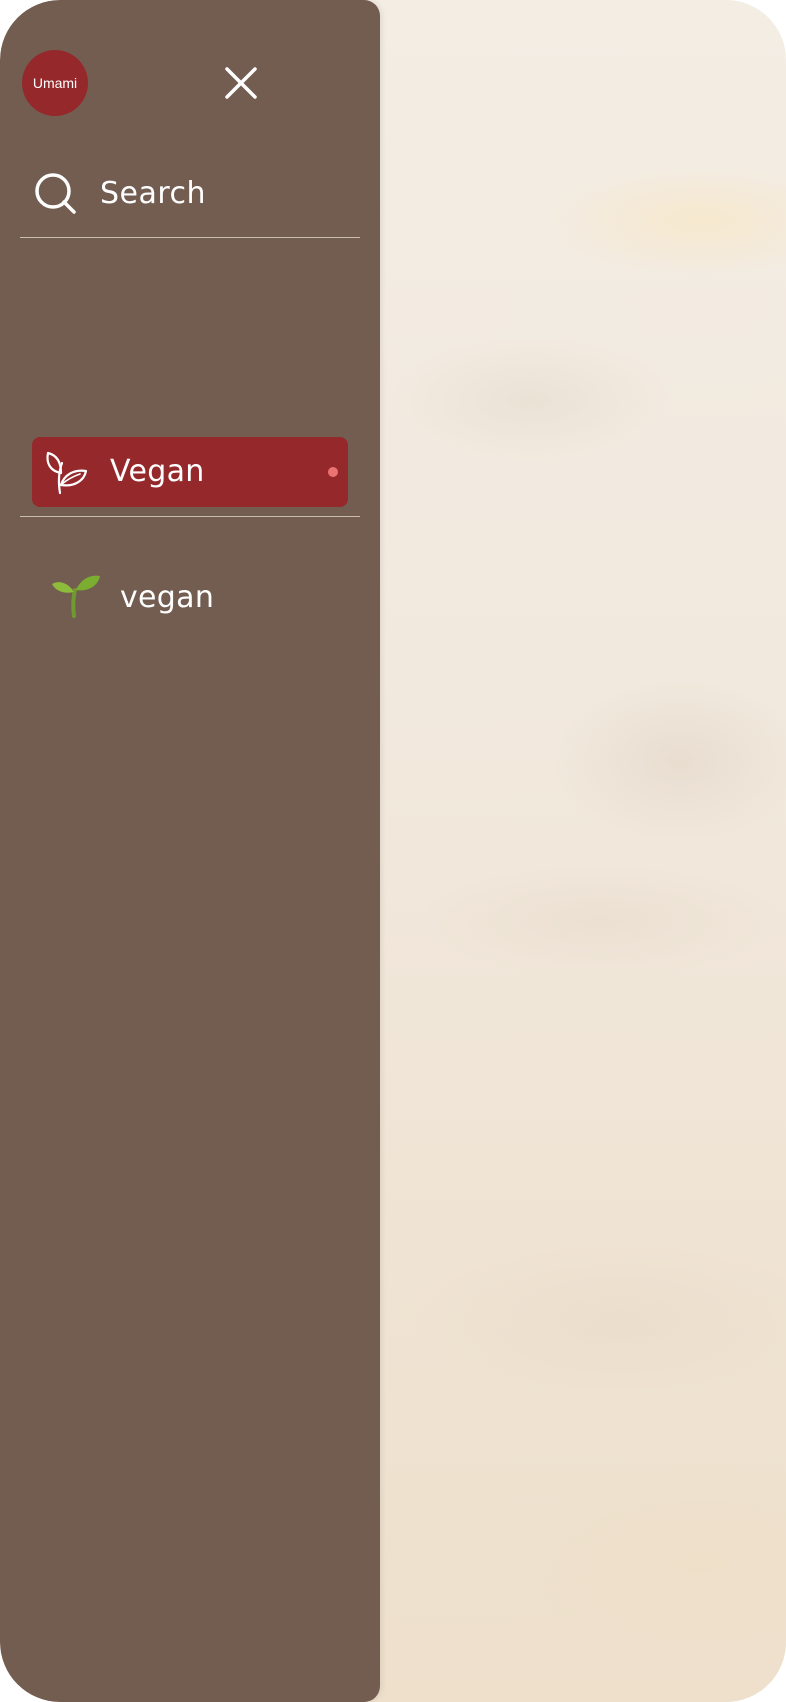 The width and height of the screenshot is (786, 1702). I want to click on menu-item-vegan-active: Vegan, so click(190, 472).